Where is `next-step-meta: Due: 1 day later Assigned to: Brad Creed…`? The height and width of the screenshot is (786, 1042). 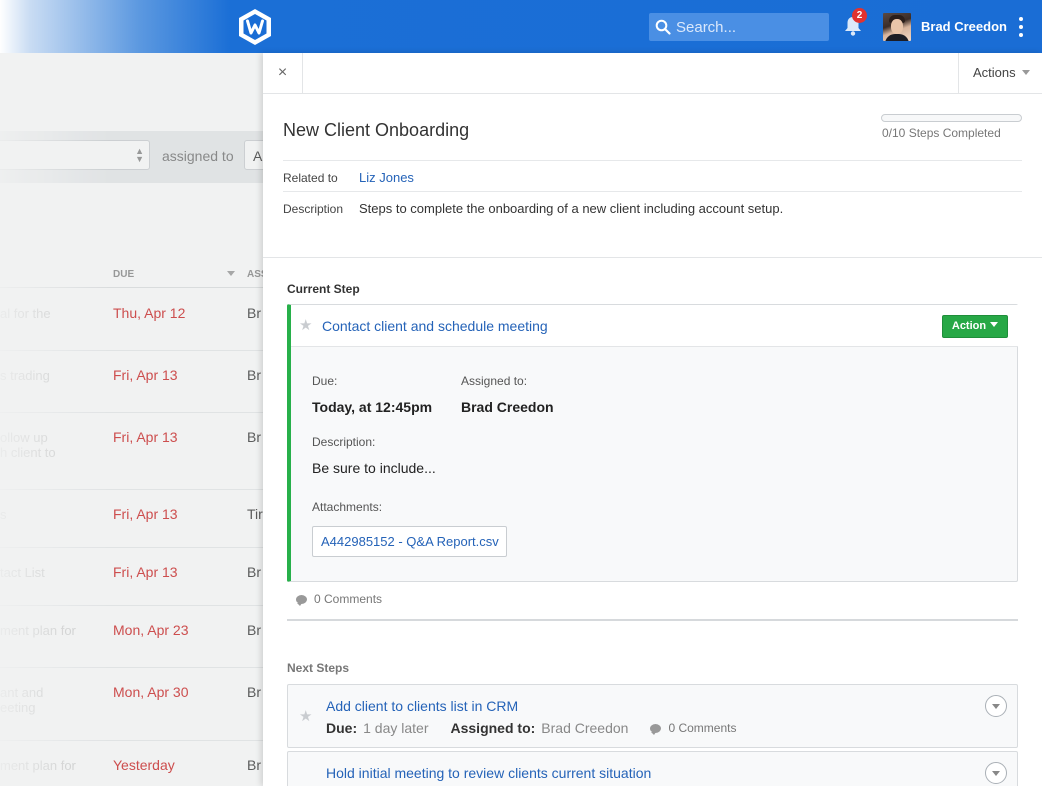
next-step-meta: Due: 1 day later Assigned to: Brad Creed… is located at coordinates (531, 728).